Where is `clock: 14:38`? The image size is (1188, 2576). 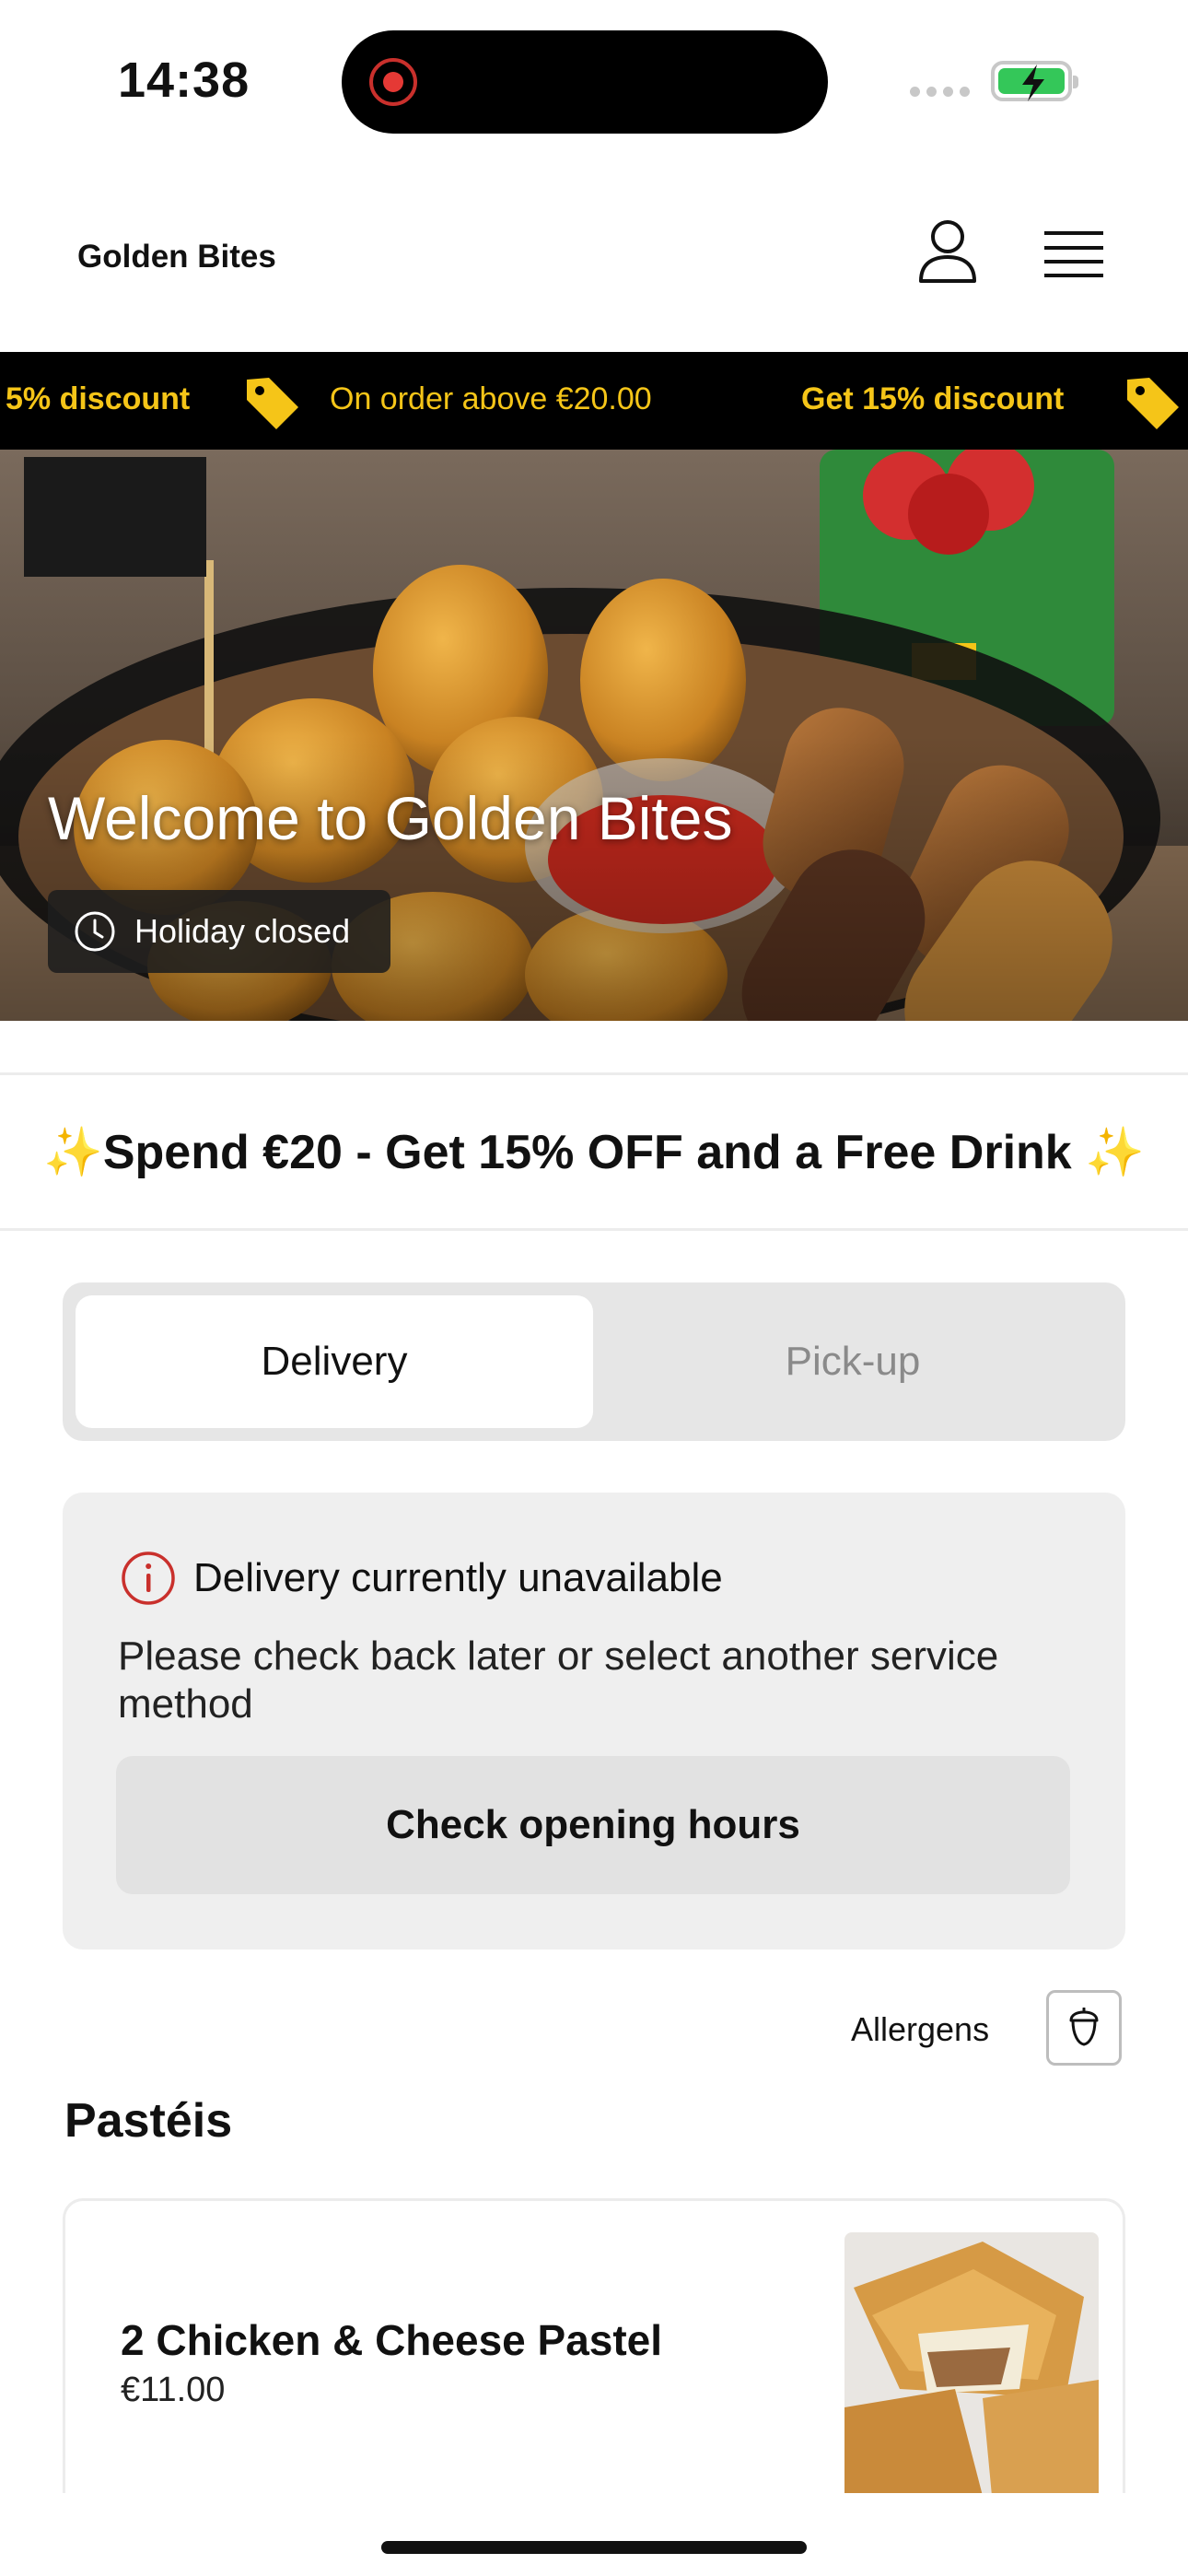 clock: 14:38 is located at coordinates (184, 80).